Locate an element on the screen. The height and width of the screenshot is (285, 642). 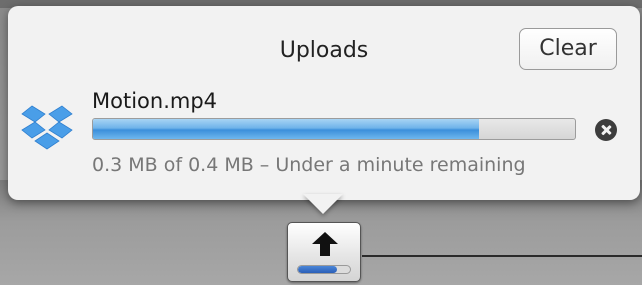
popover-arrow is located at coordinates (323, 204).